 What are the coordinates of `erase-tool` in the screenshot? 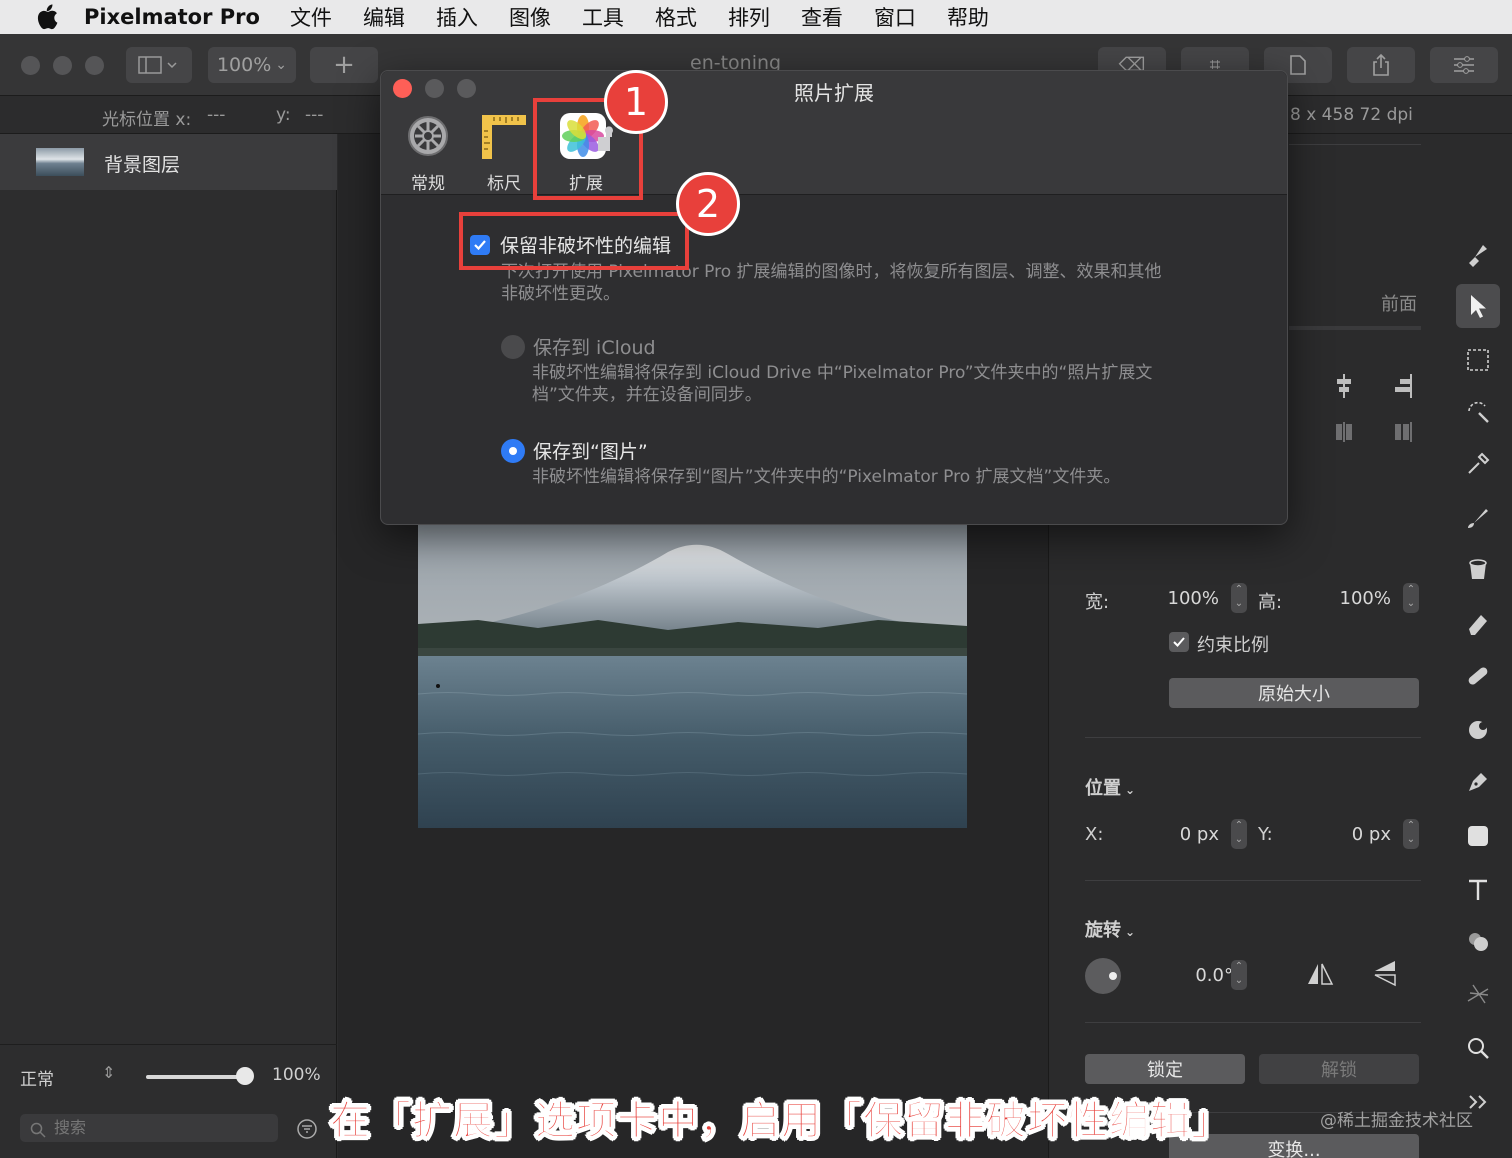 It's located at (1478, 624).